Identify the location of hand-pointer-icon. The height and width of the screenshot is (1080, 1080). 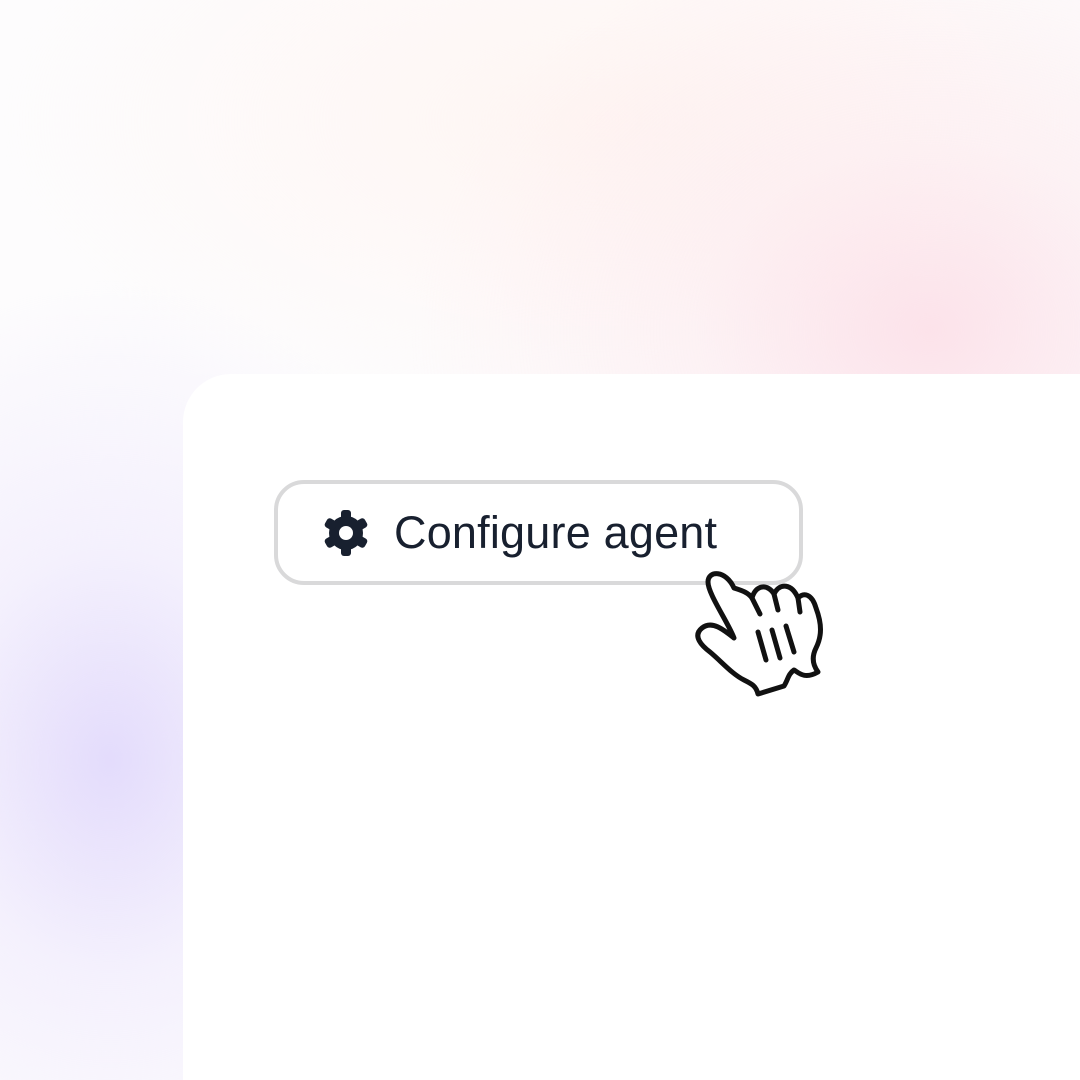
(758, 632).